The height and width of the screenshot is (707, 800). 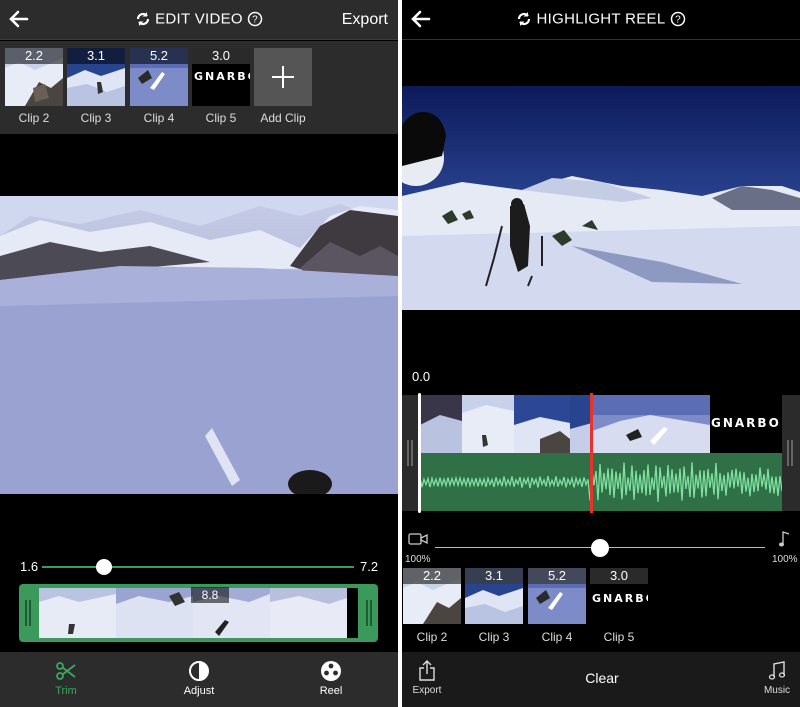 What do you see at coordinates (210, 595) in the screenshot?
I see `trim-duration: 8.8` at bounding box center [210, 595].